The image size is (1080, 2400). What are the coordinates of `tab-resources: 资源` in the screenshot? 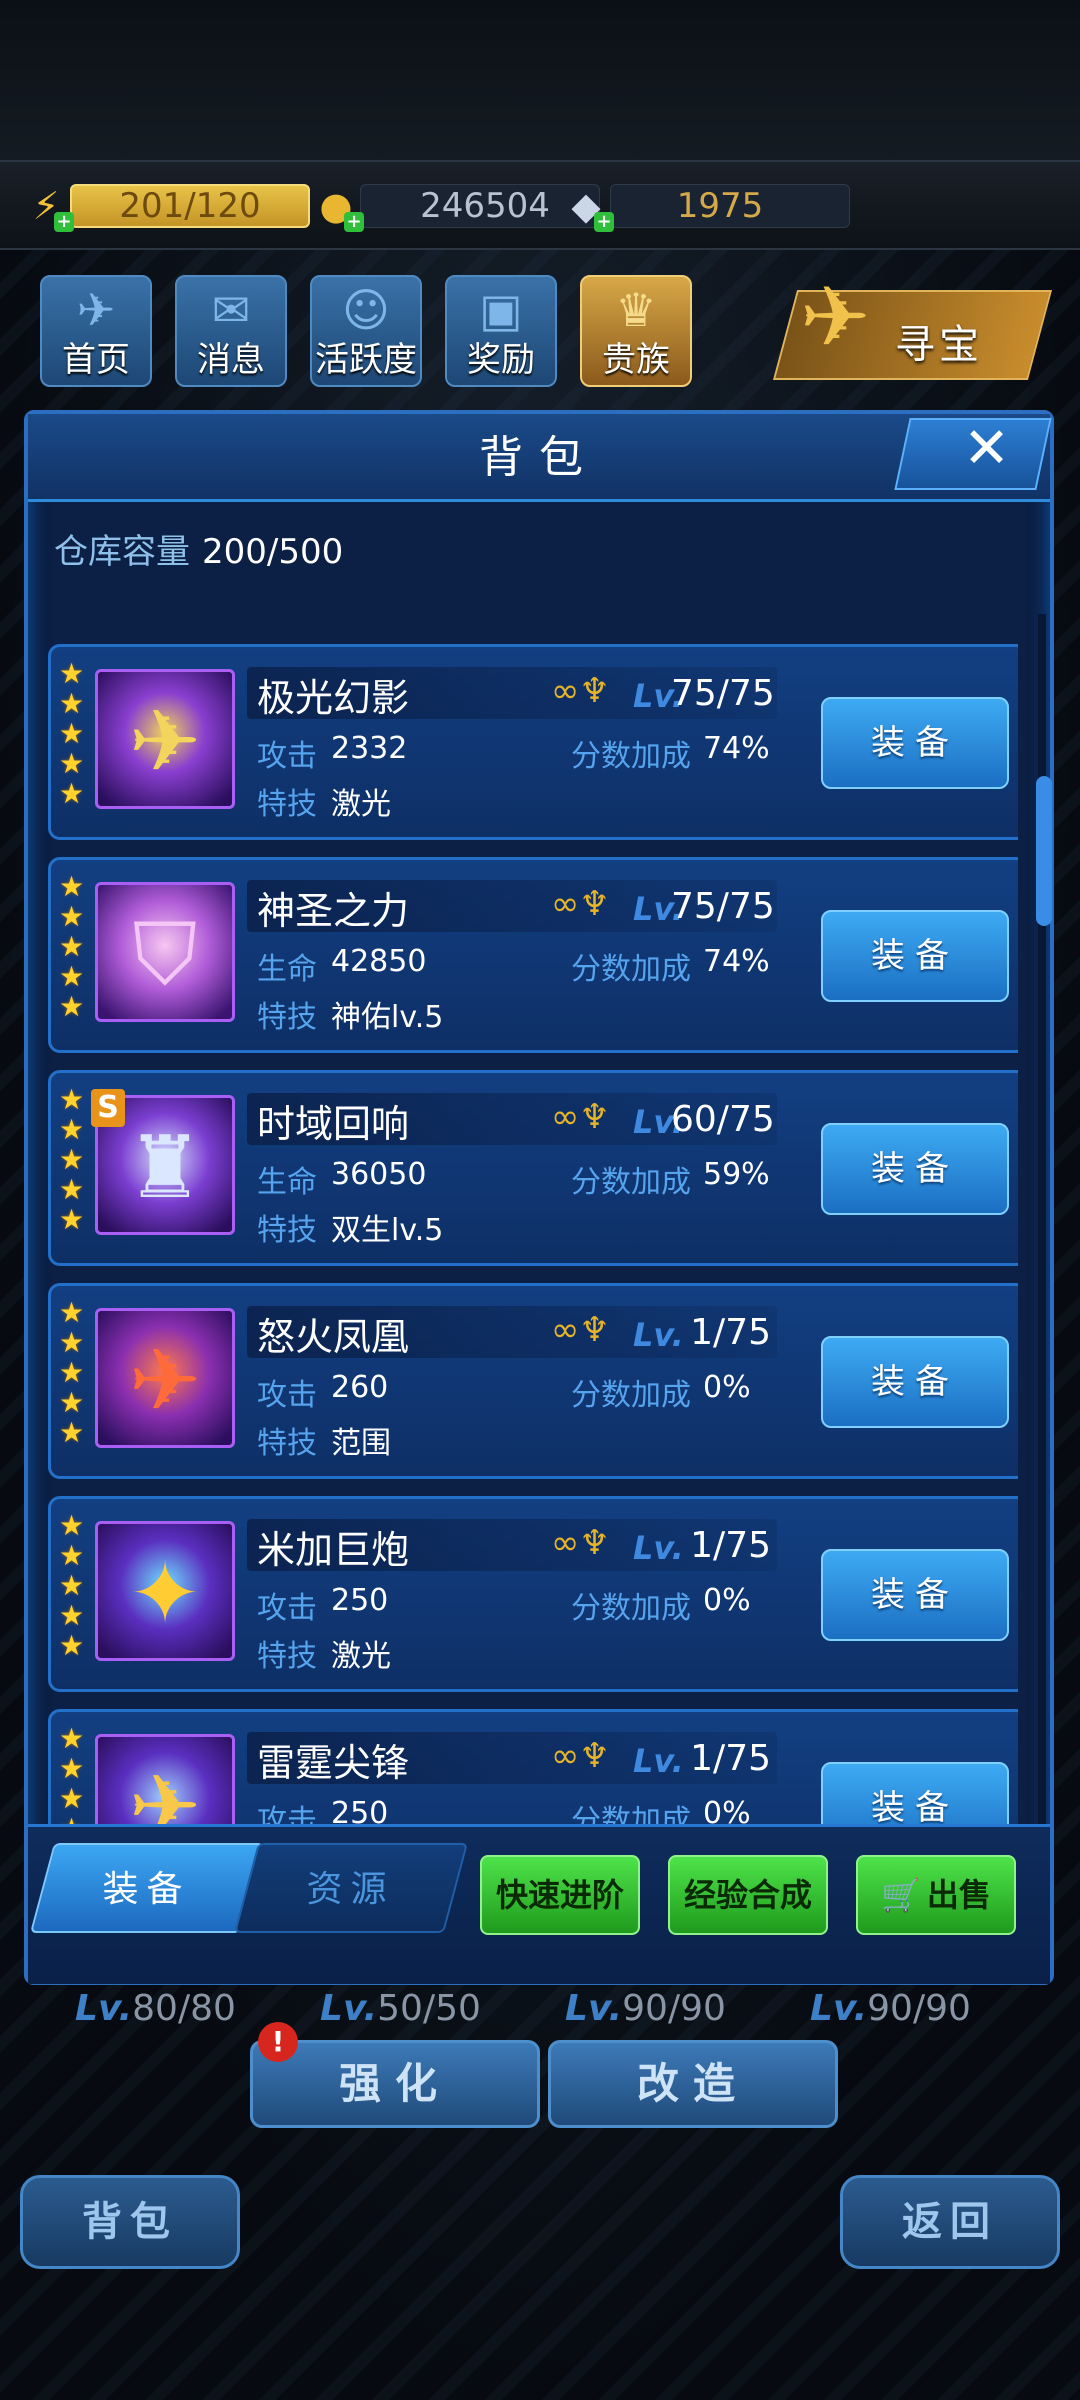 It's located at (351, 1888).